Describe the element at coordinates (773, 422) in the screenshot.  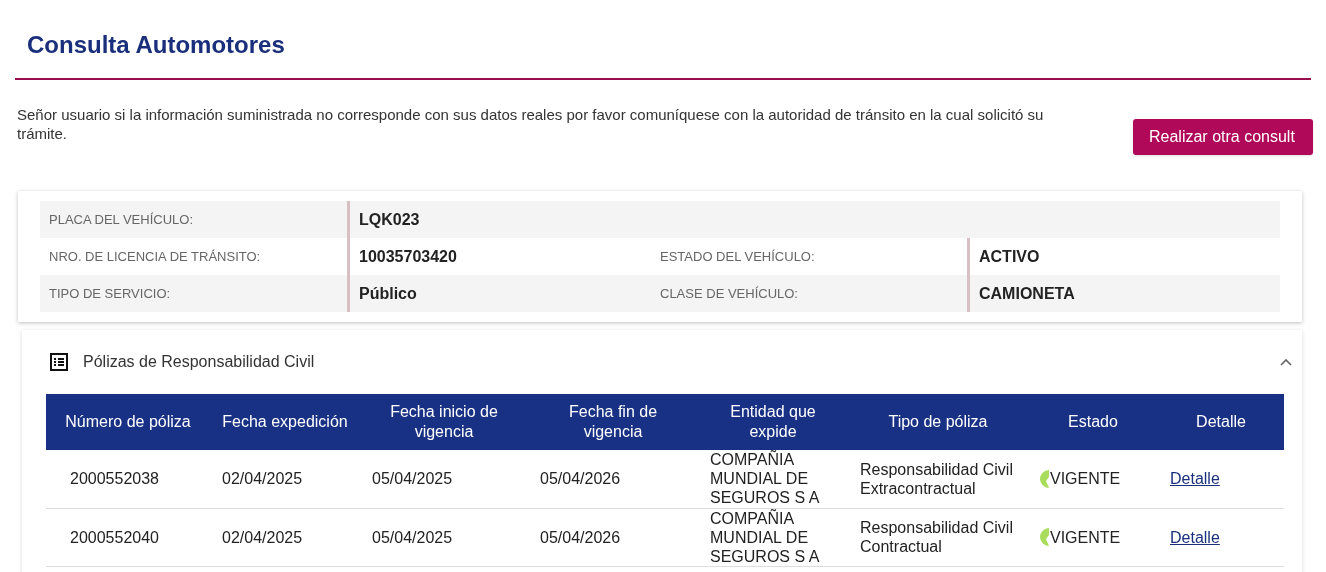
I see `column-header: Entidad que expide` at that location.